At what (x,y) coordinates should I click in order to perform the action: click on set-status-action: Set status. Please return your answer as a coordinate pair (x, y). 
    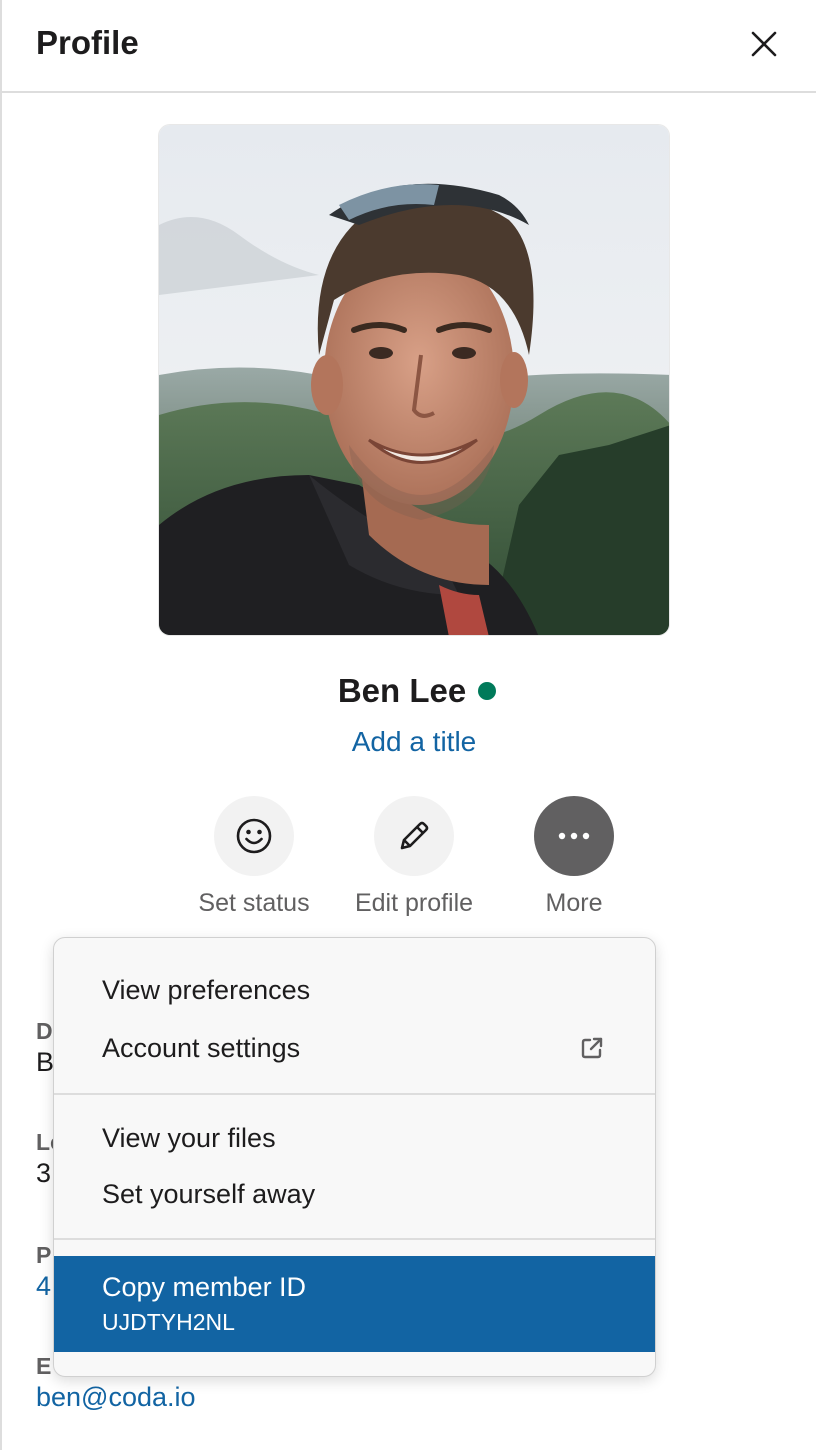
    Looking at the image, I should click on (254, 857).